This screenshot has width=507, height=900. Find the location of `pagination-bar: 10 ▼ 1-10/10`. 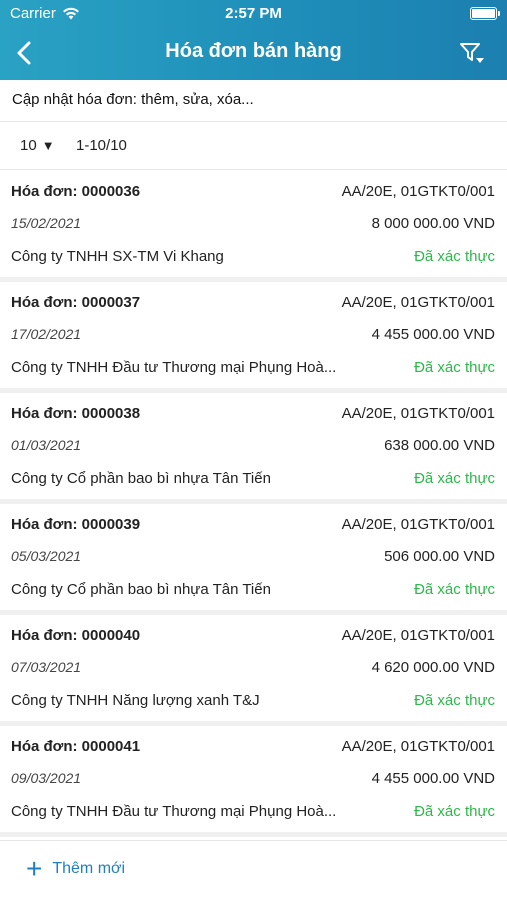

pagination-bar: 10 ▼ 1-10/10 is located at coordinates (253, 146).